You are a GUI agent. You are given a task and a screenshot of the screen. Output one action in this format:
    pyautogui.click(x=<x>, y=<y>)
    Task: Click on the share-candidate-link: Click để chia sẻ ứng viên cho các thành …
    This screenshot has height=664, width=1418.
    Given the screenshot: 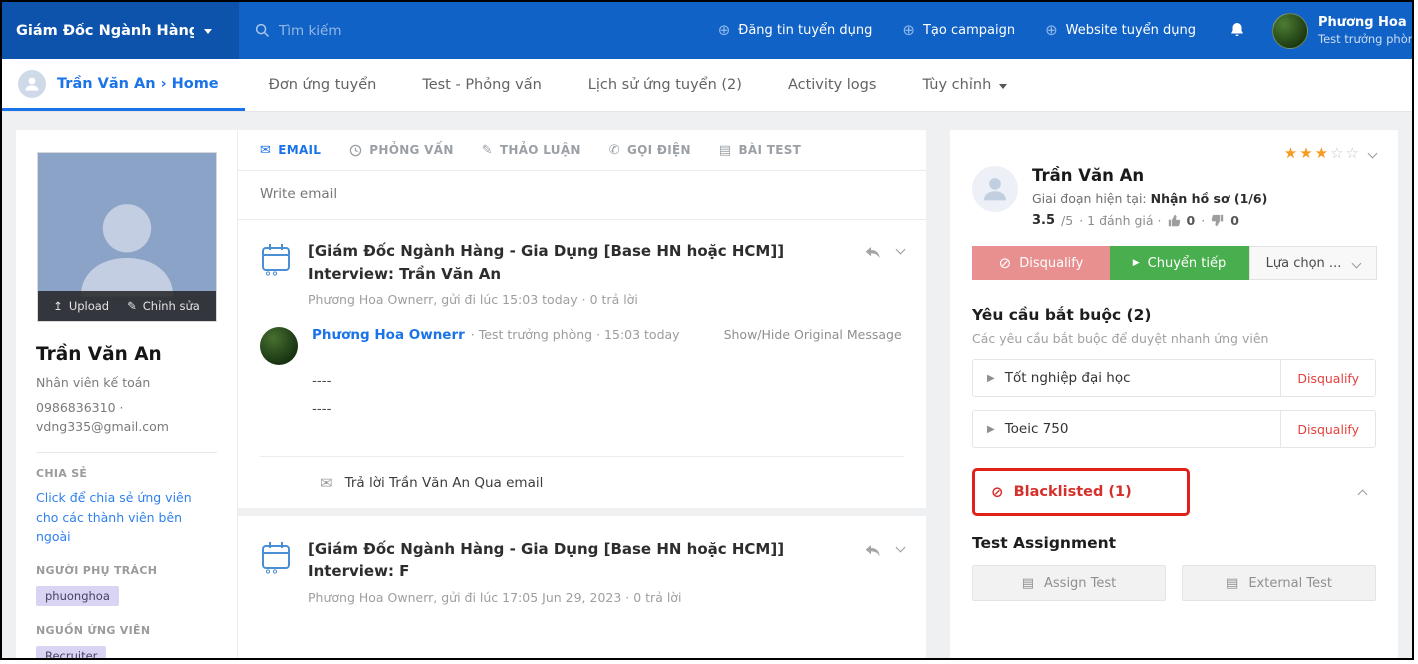 What is the action you would take?
    pyautogui.click(x=126, y=517)
    